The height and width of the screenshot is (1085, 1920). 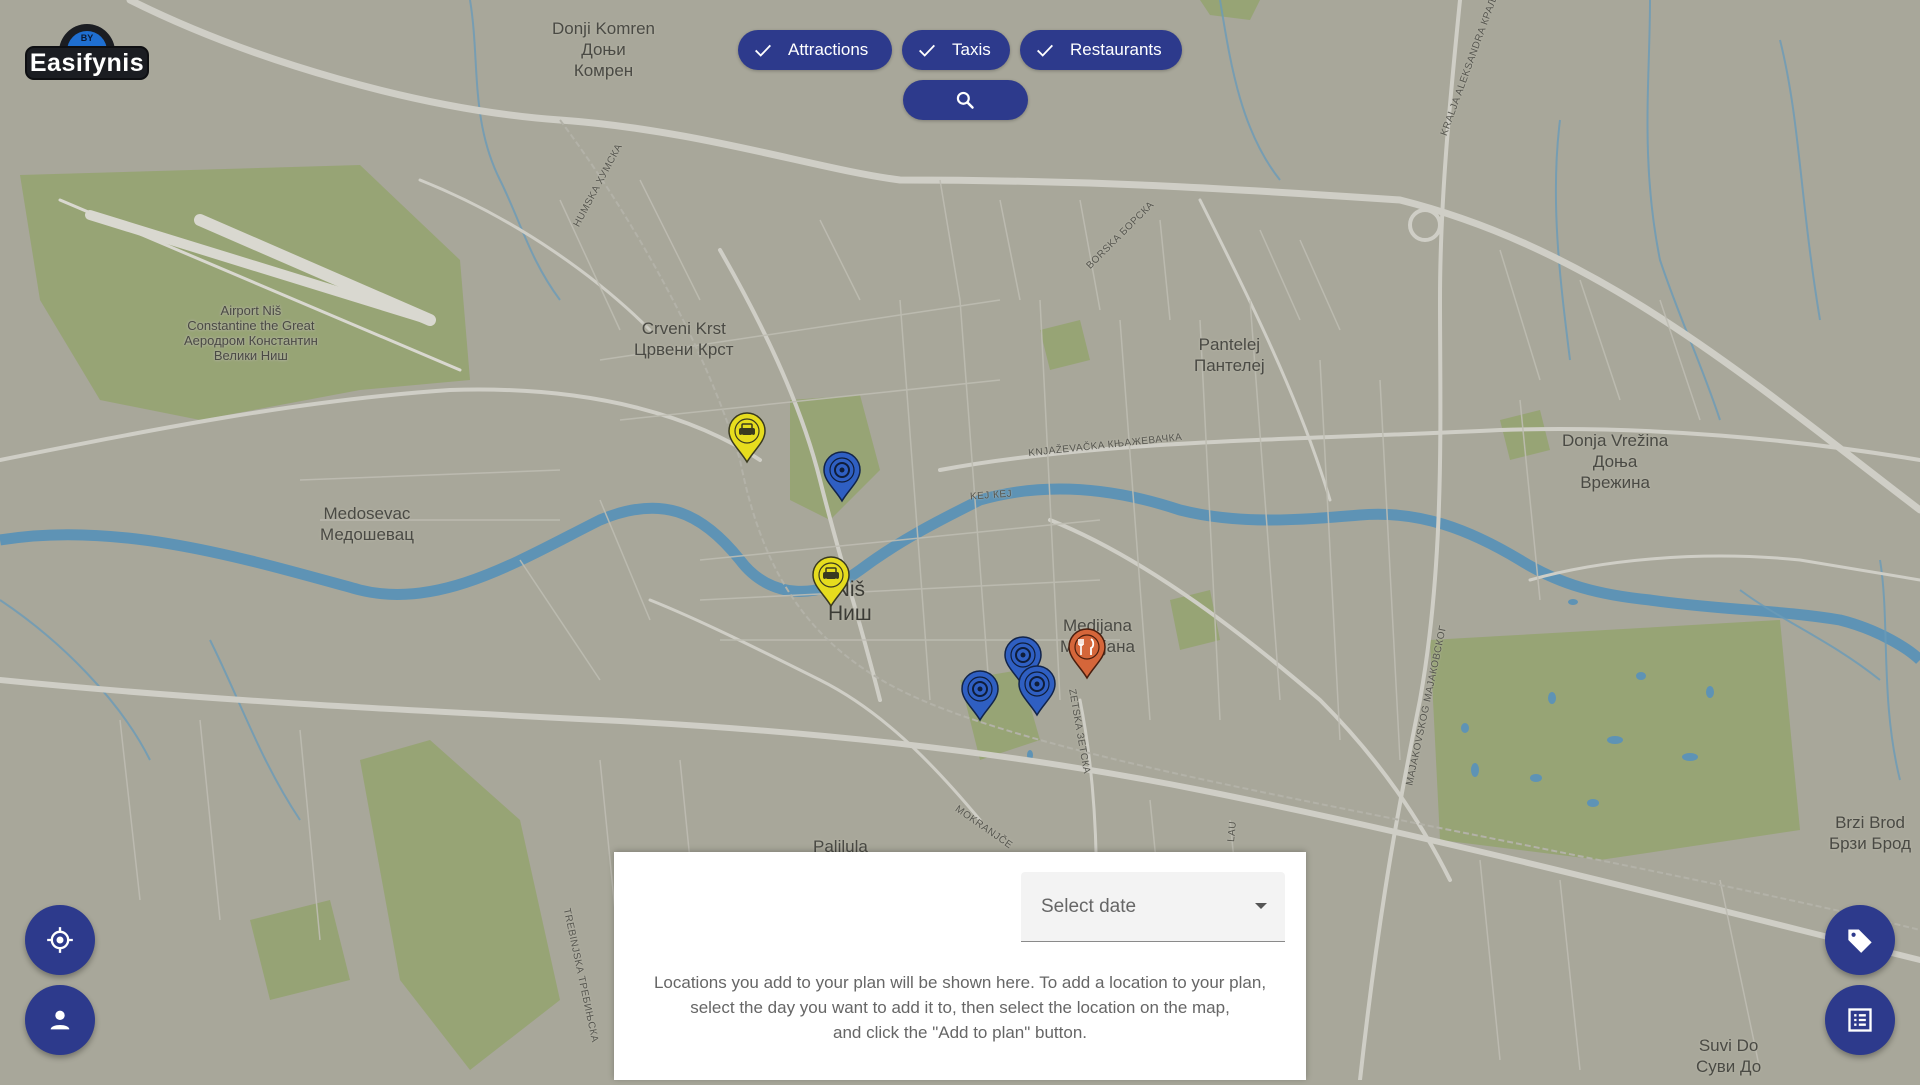 I want to click on date-select: Select date, so click(x=1153, y=907).